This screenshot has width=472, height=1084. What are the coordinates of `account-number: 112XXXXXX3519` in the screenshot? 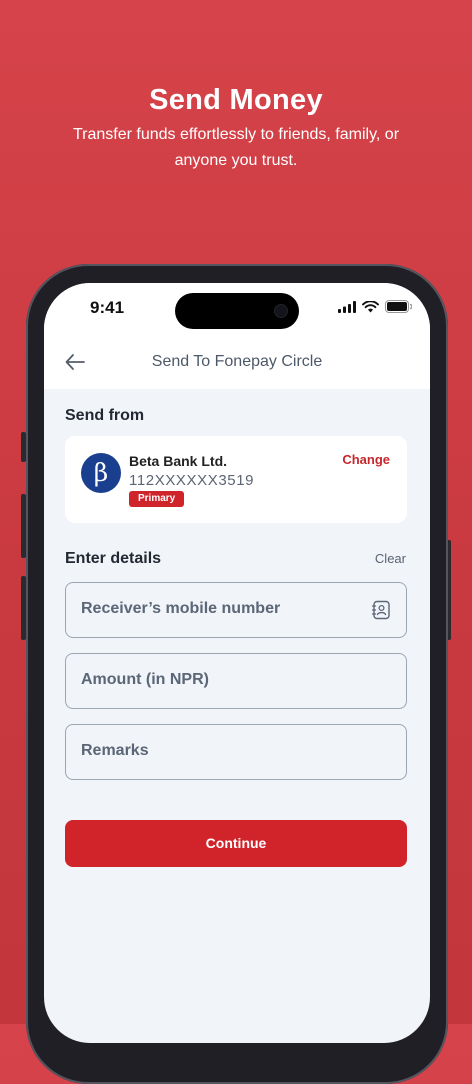 It's located at (192, 480).